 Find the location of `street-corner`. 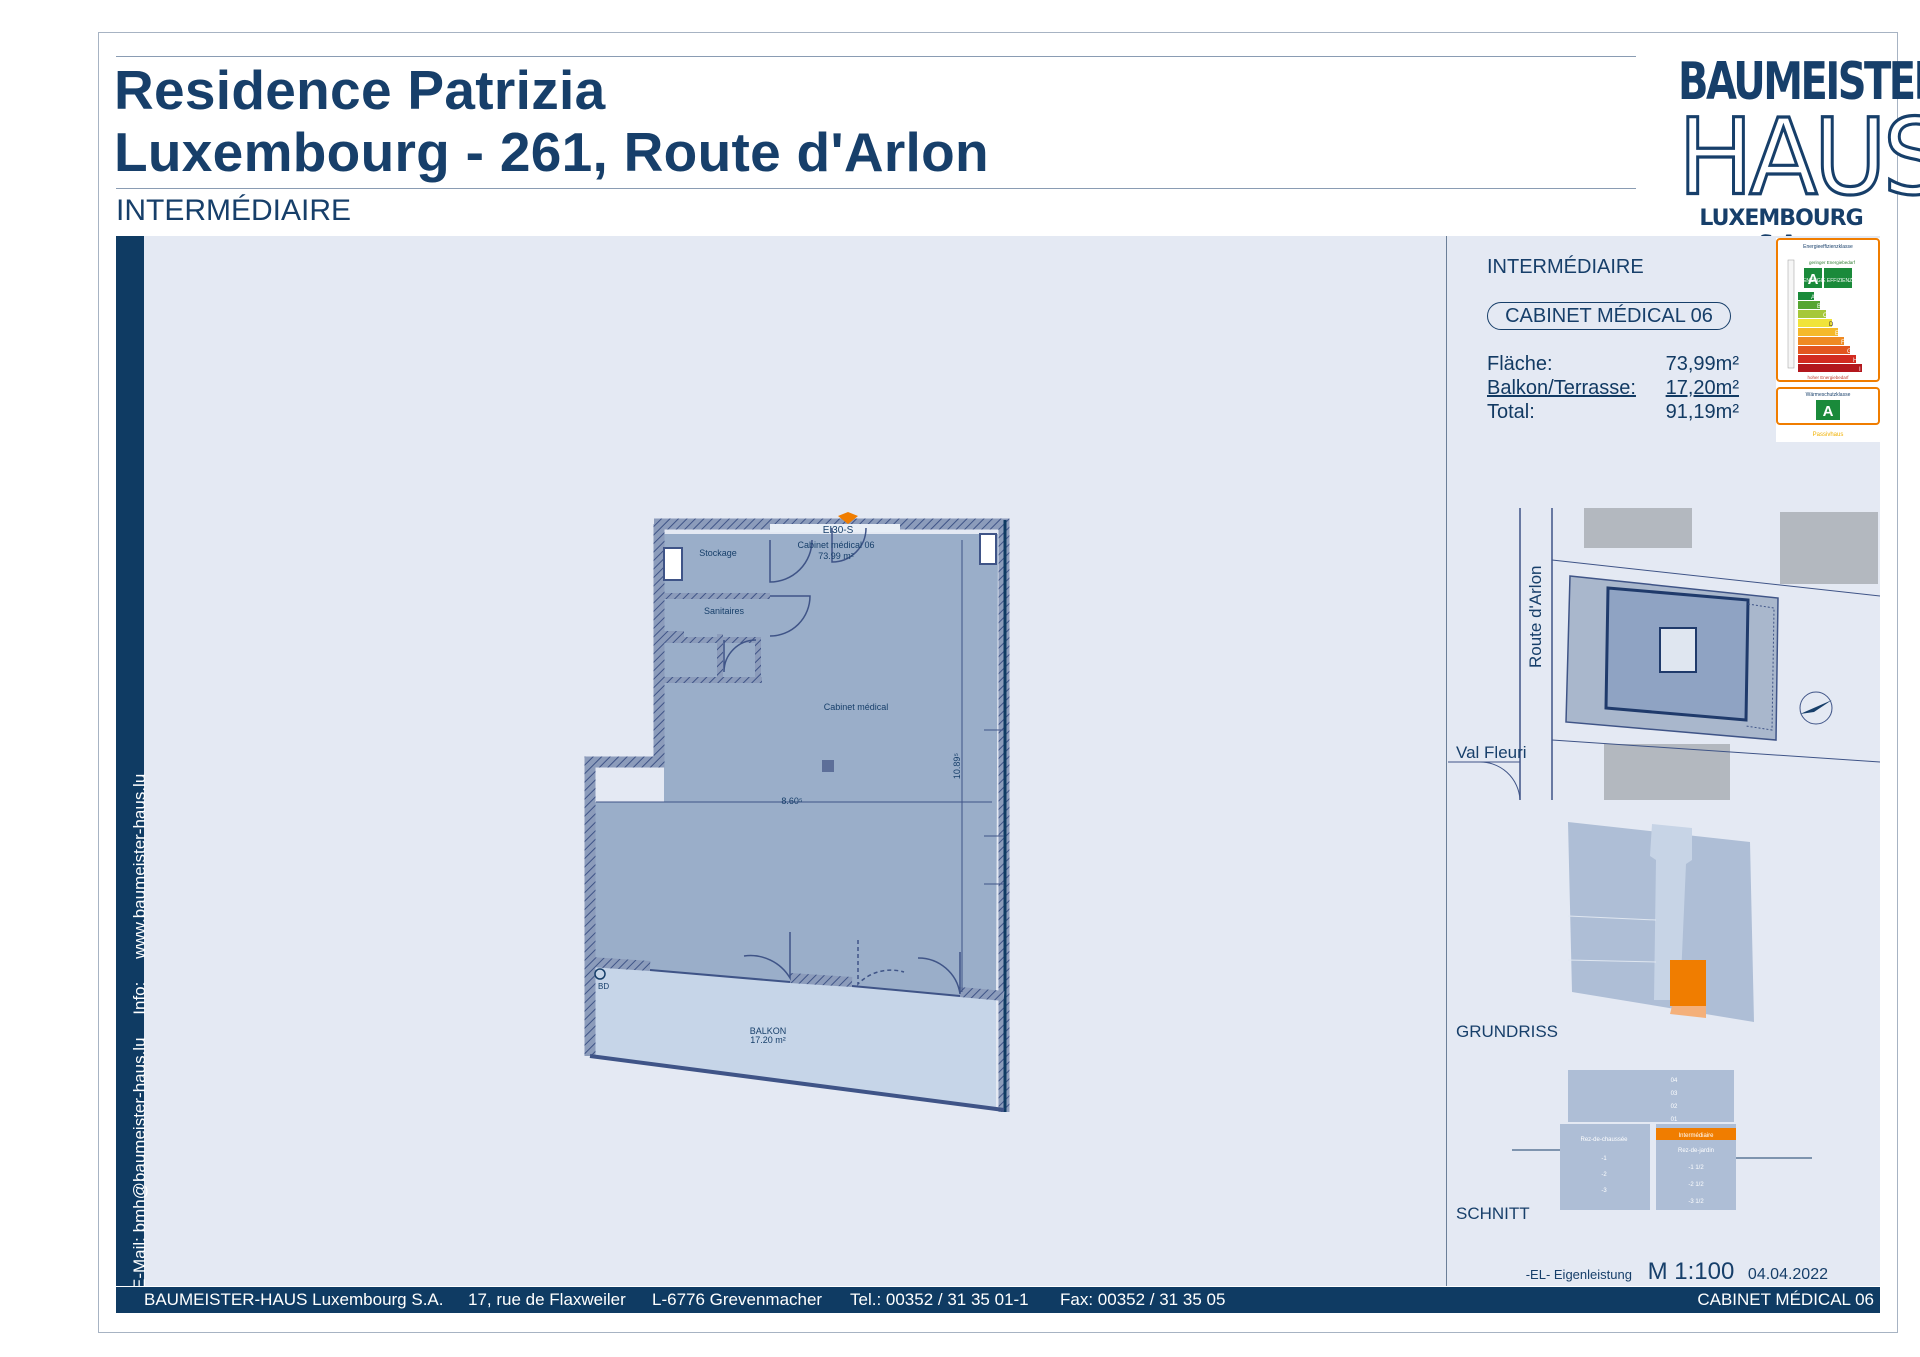

street-corner is located at coordinates (1499, 780).